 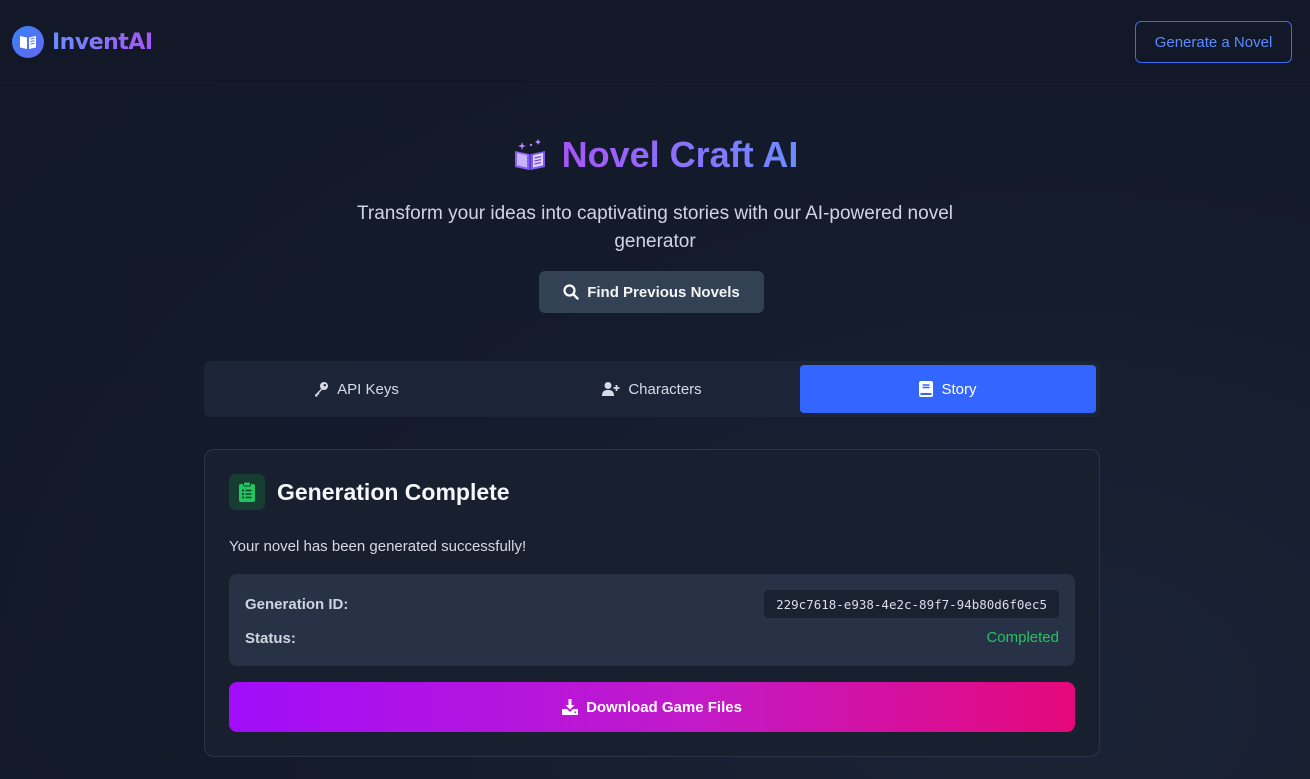 I want to click on page-title-text: Novel Craft AI, so click(x=680, y=154).